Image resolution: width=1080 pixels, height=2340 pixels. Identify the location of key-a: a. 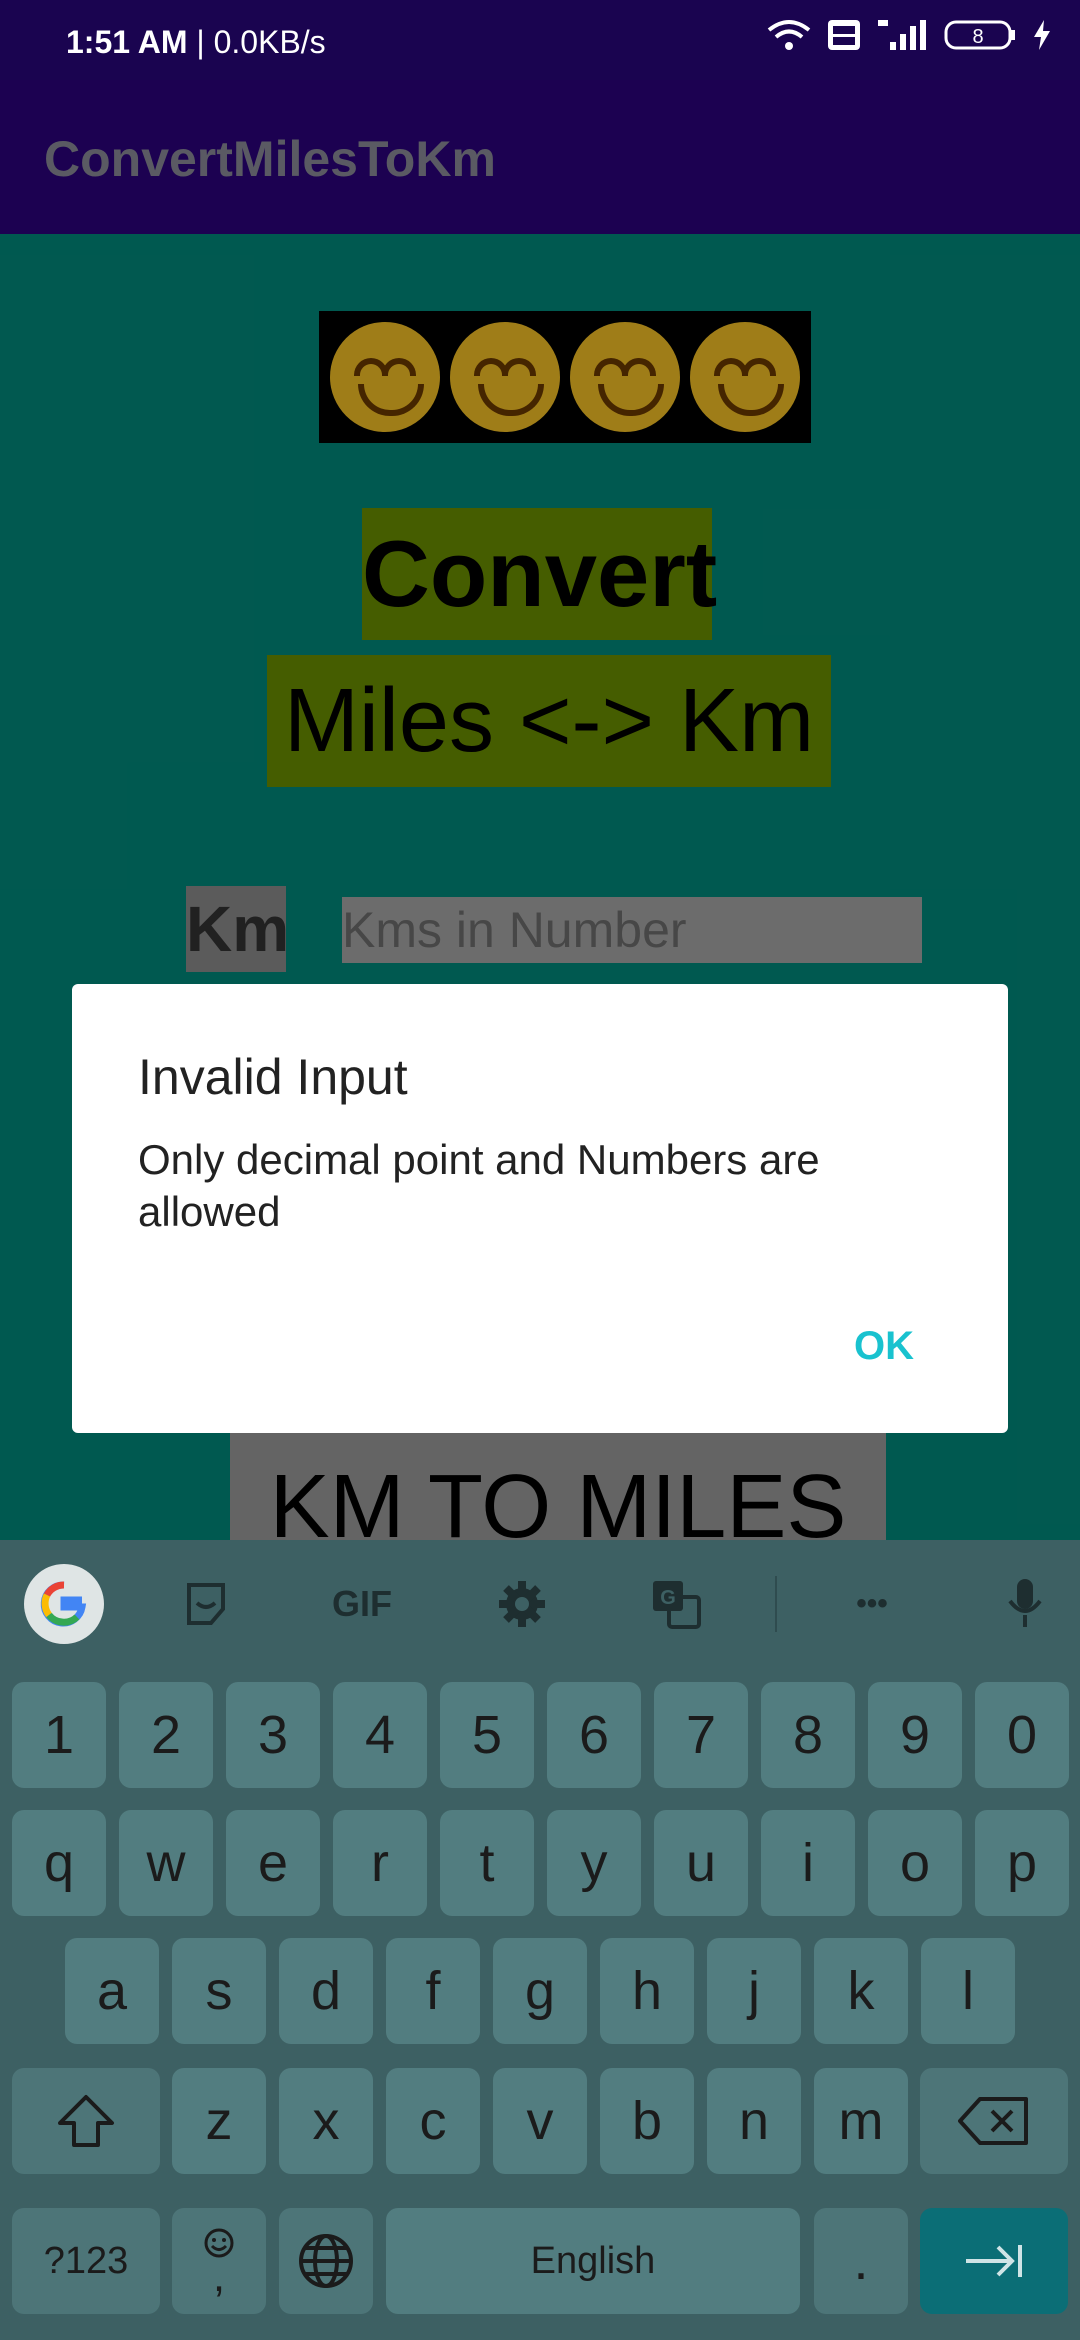
(112, 1991).